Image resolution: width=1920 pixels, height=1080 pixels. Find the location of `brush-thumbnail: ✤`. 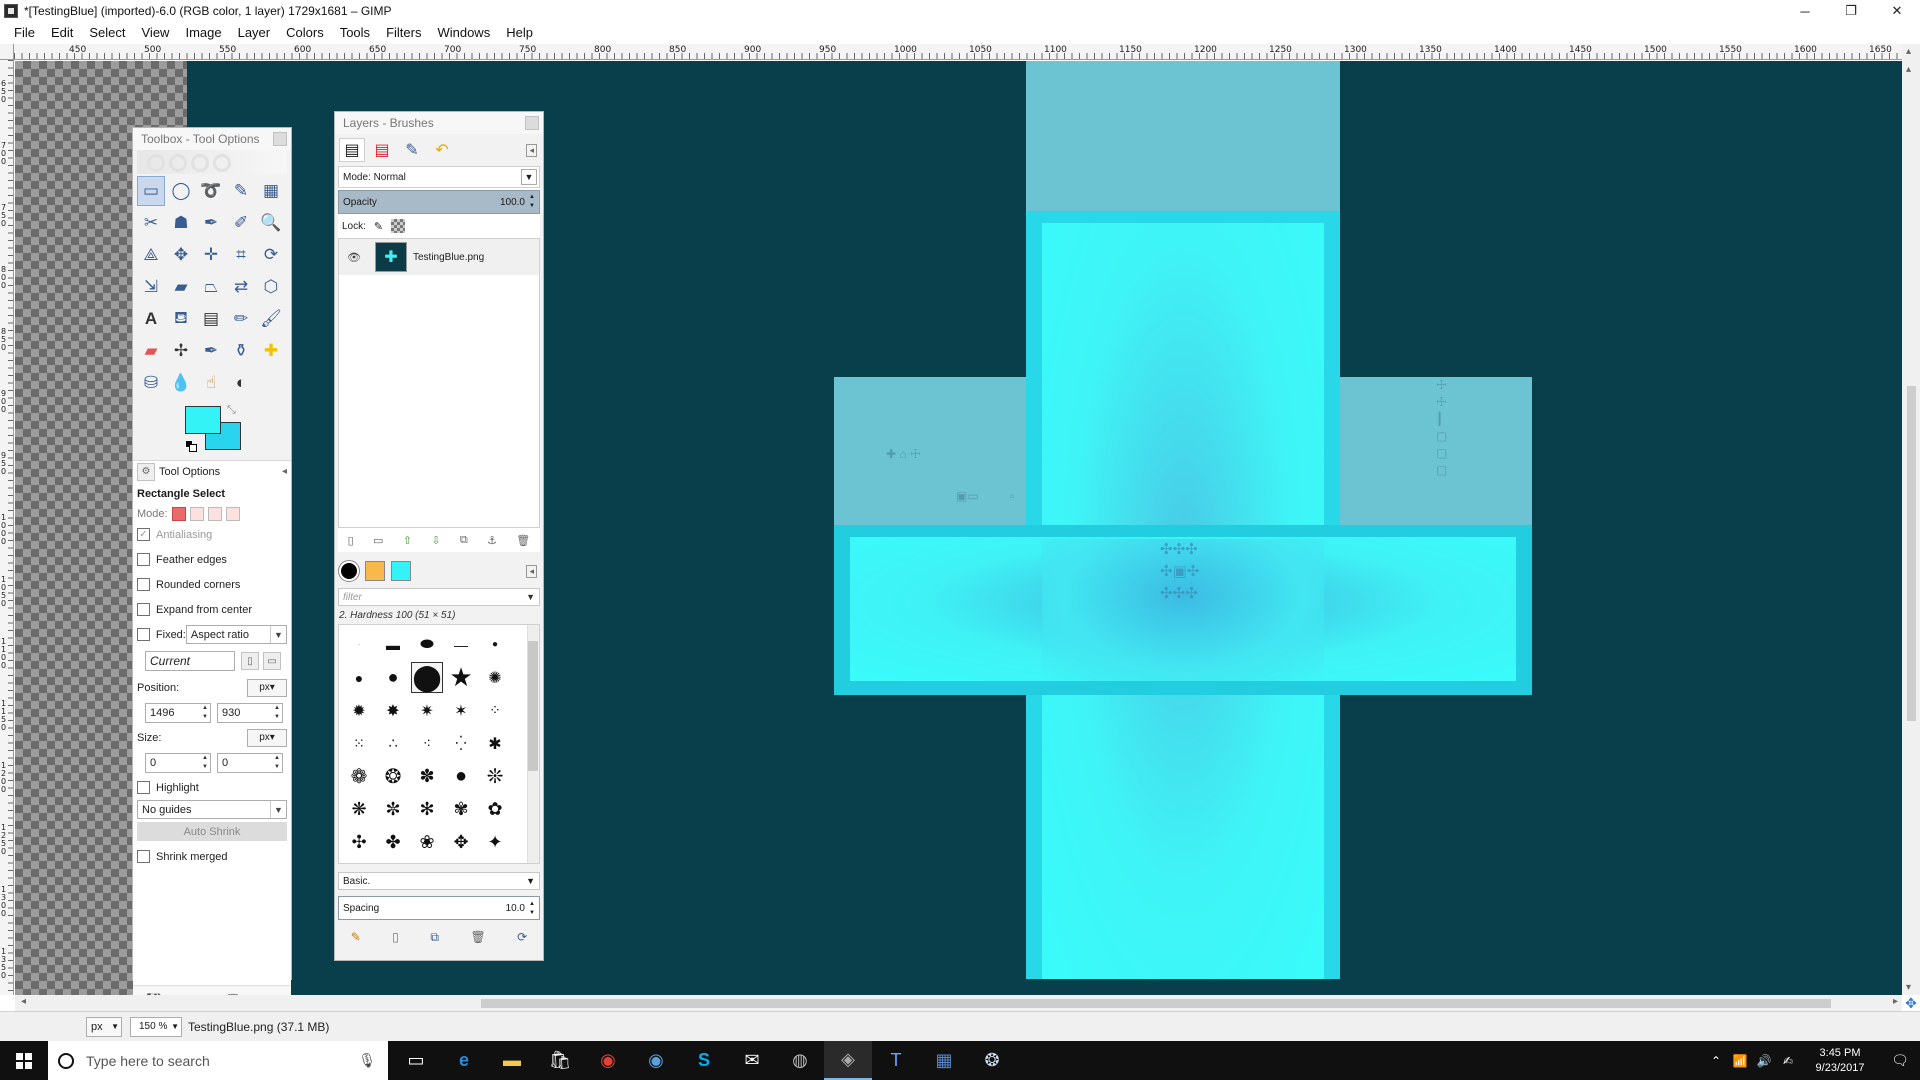

brush-thumbnail: ✤ is located at coordinates (393, 842).